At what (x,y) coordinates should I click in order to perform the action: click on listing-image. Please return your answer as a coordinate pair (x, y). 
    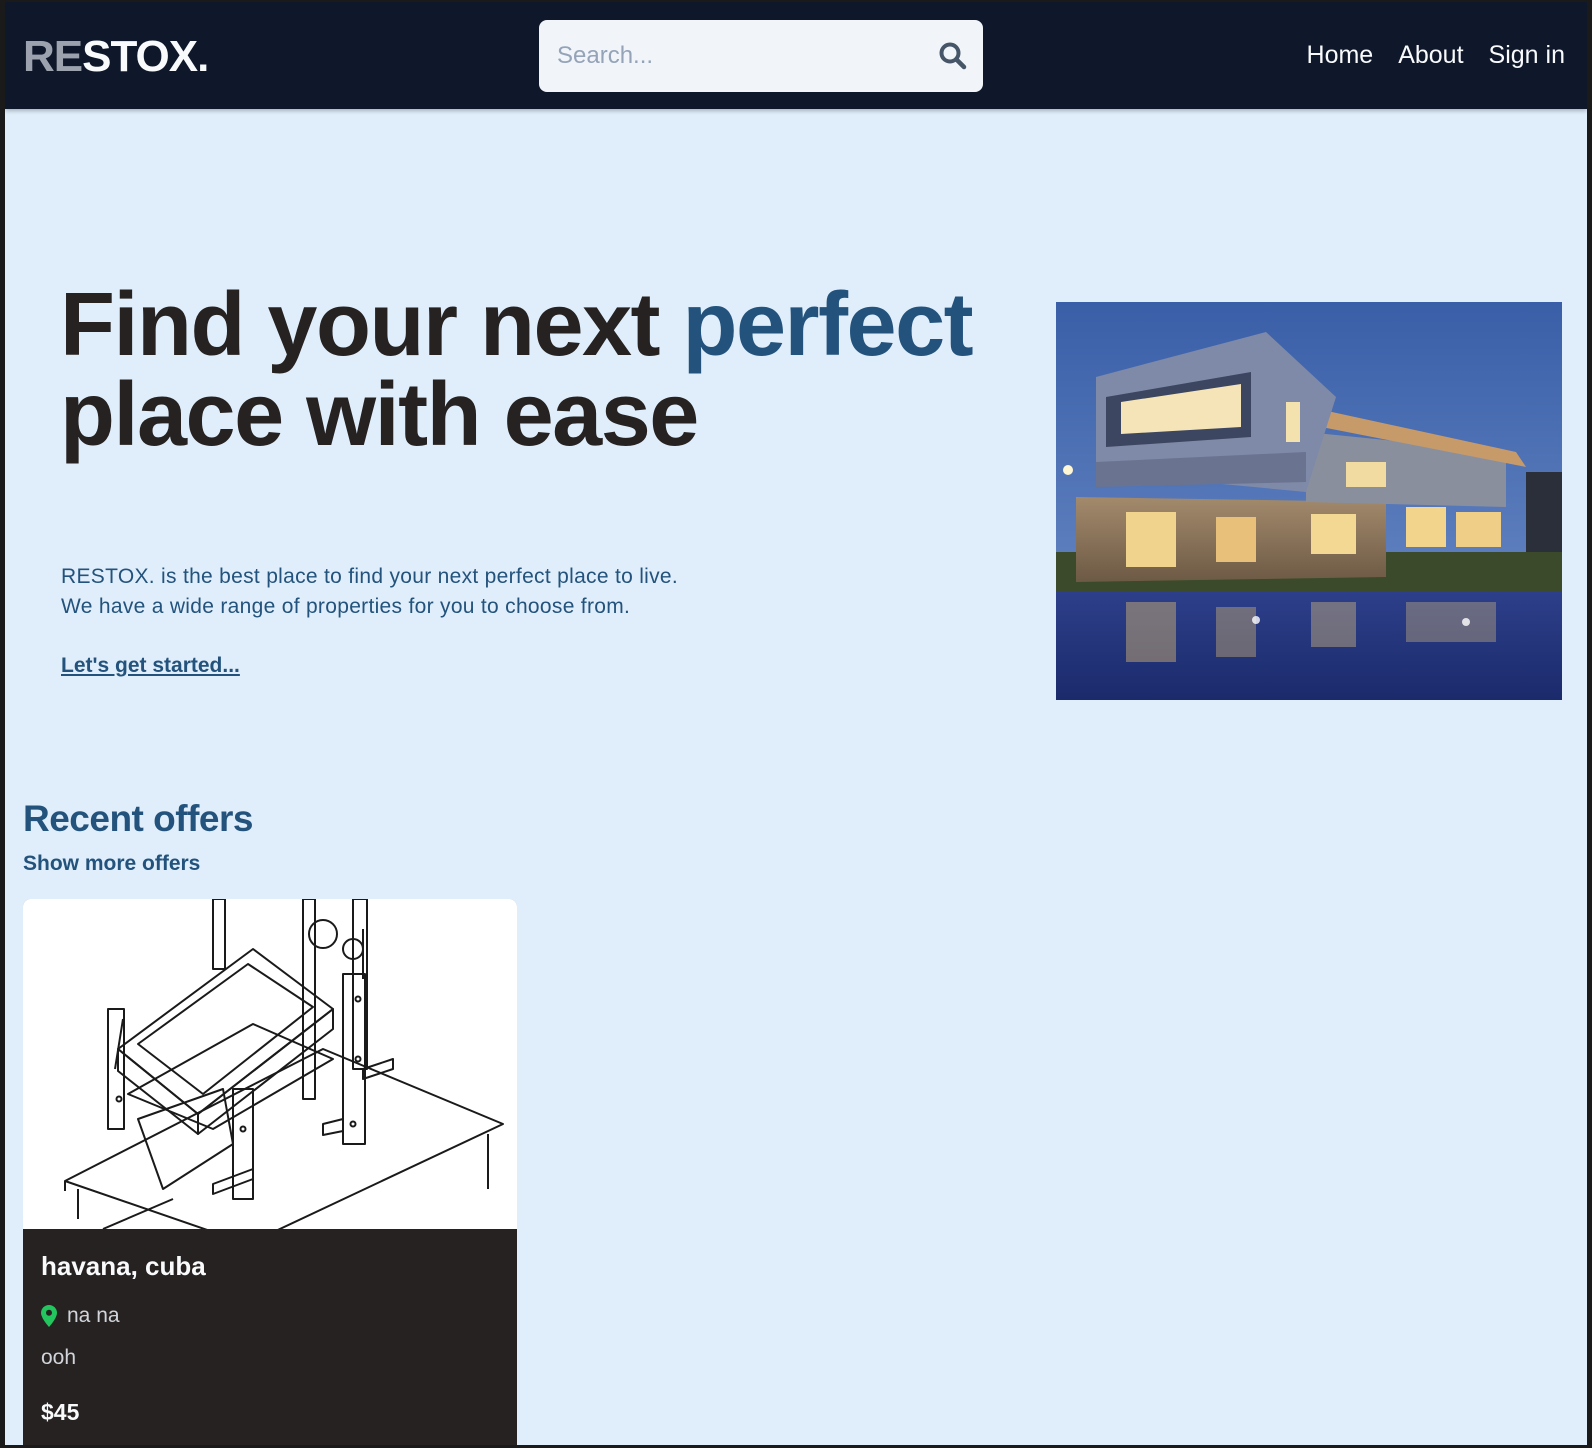
    Looking at the image, I should click on (270, 1064).